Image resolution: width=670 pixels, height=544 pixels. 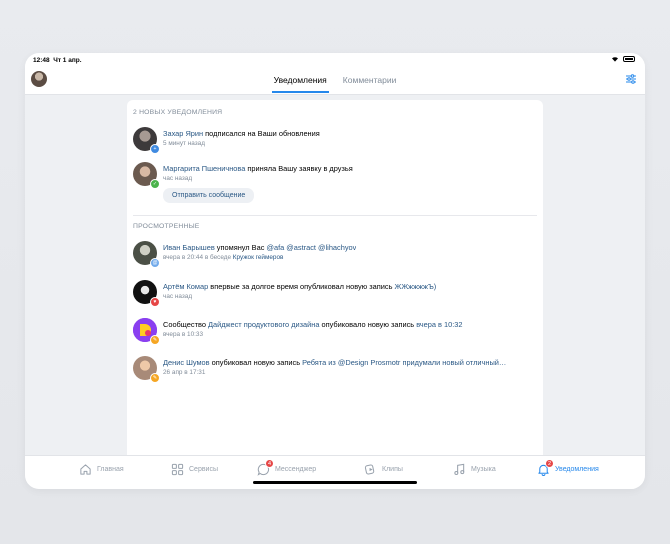 What do you see at coordinates (300, 84) in the screenshot?
I see `tab-notifications: Уведомления` at bounding box center [300, 84].